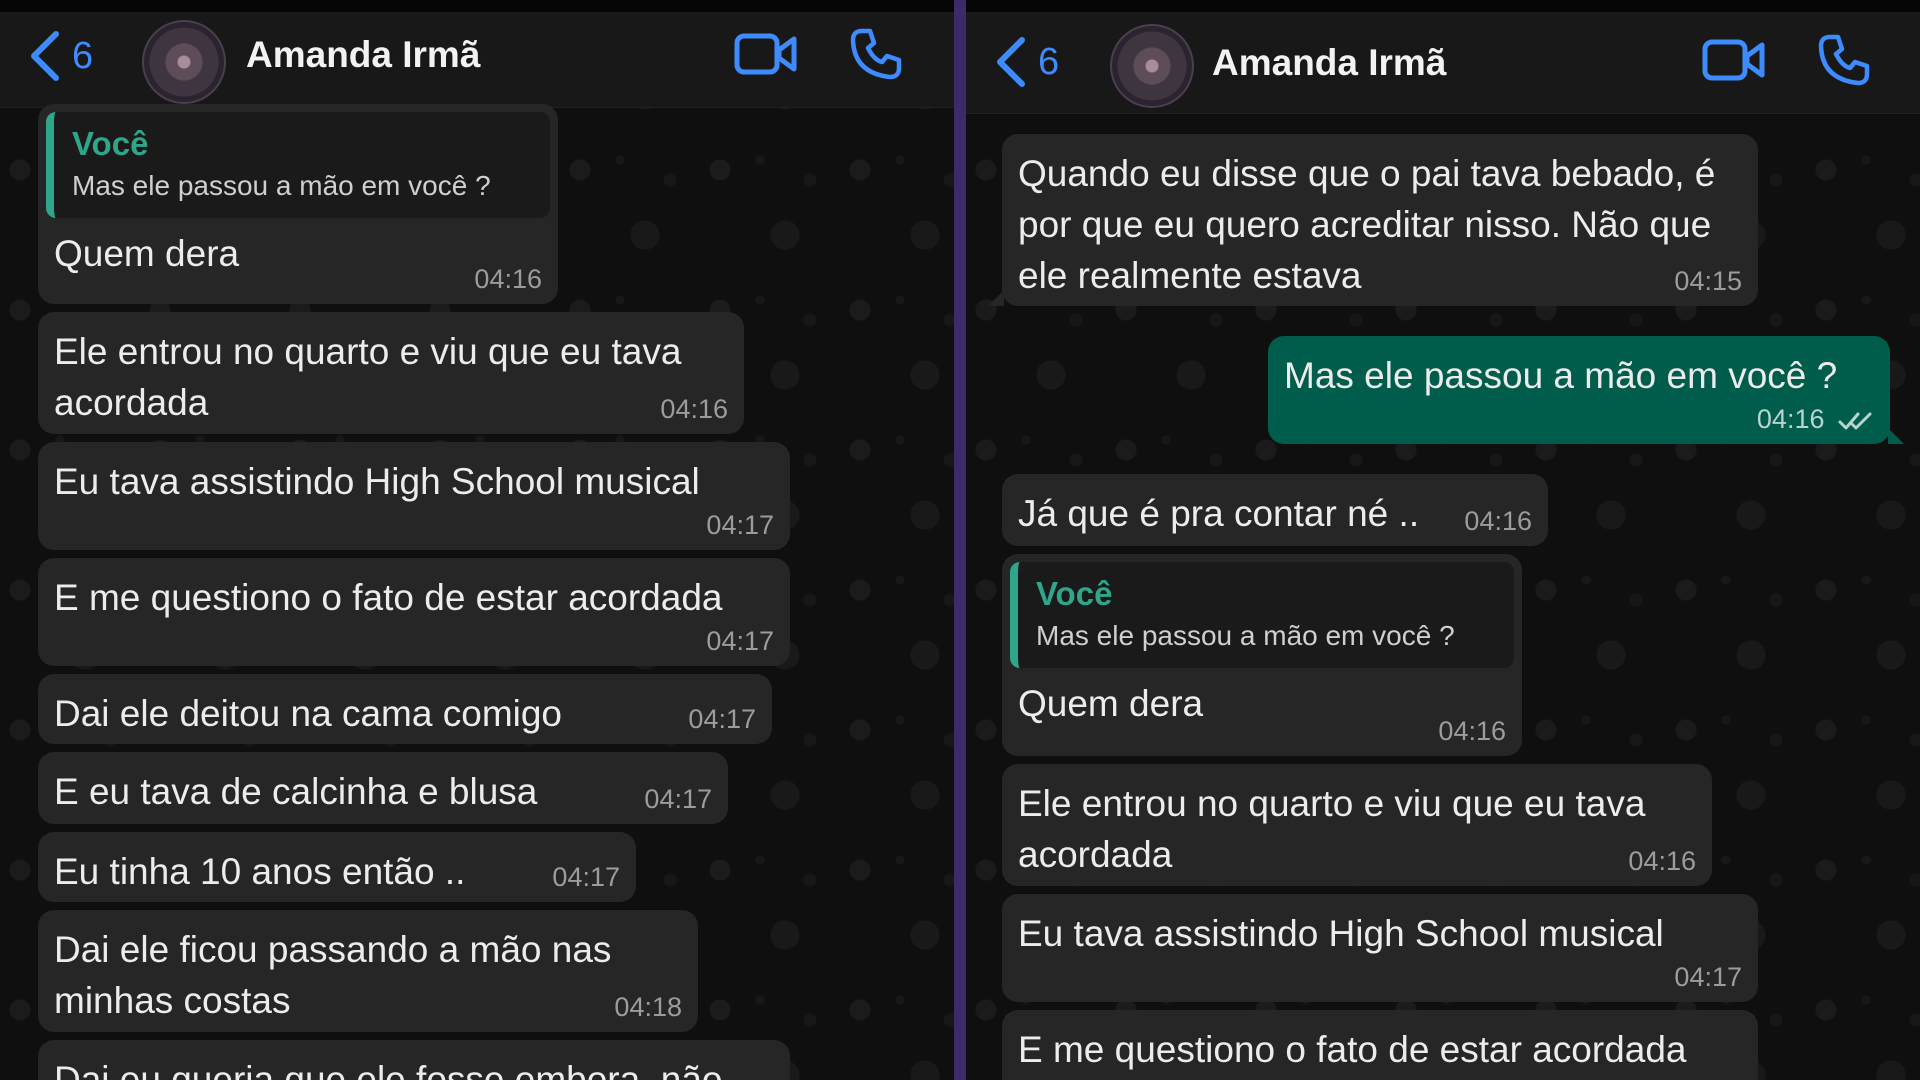  I want to click on message-bubble-outgoing: Mas ele passou a mão em você ? 04:16, so click(1586, 390).